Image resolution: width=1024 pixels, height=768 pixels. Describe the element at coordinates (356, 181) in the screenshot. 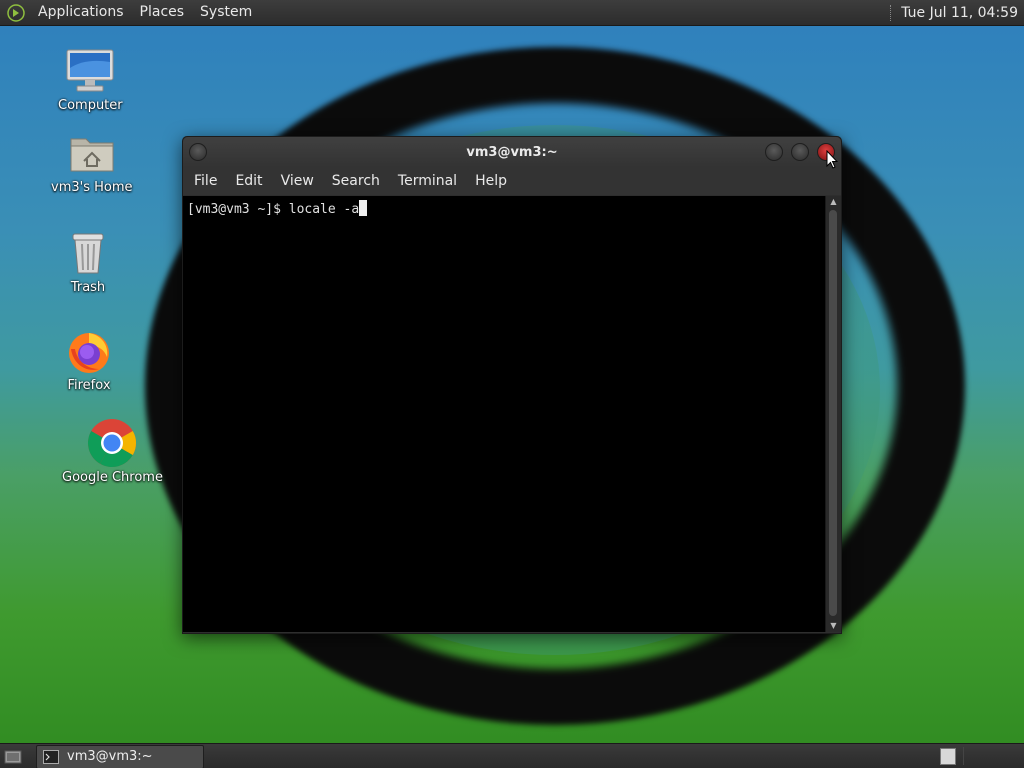

I see `menu-search: Search` at that location.